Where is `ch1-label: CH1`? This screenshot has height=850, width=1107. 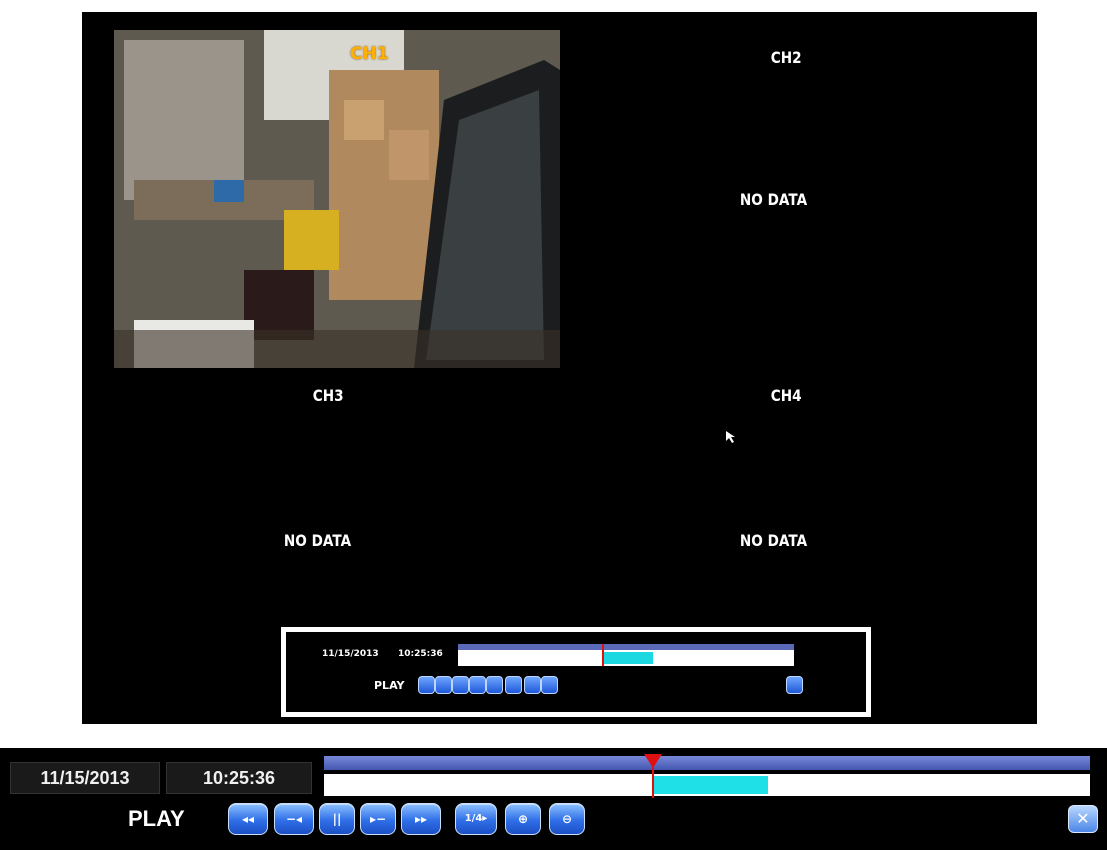
ch1-label: CH1 is located at coordinates (369, 54).